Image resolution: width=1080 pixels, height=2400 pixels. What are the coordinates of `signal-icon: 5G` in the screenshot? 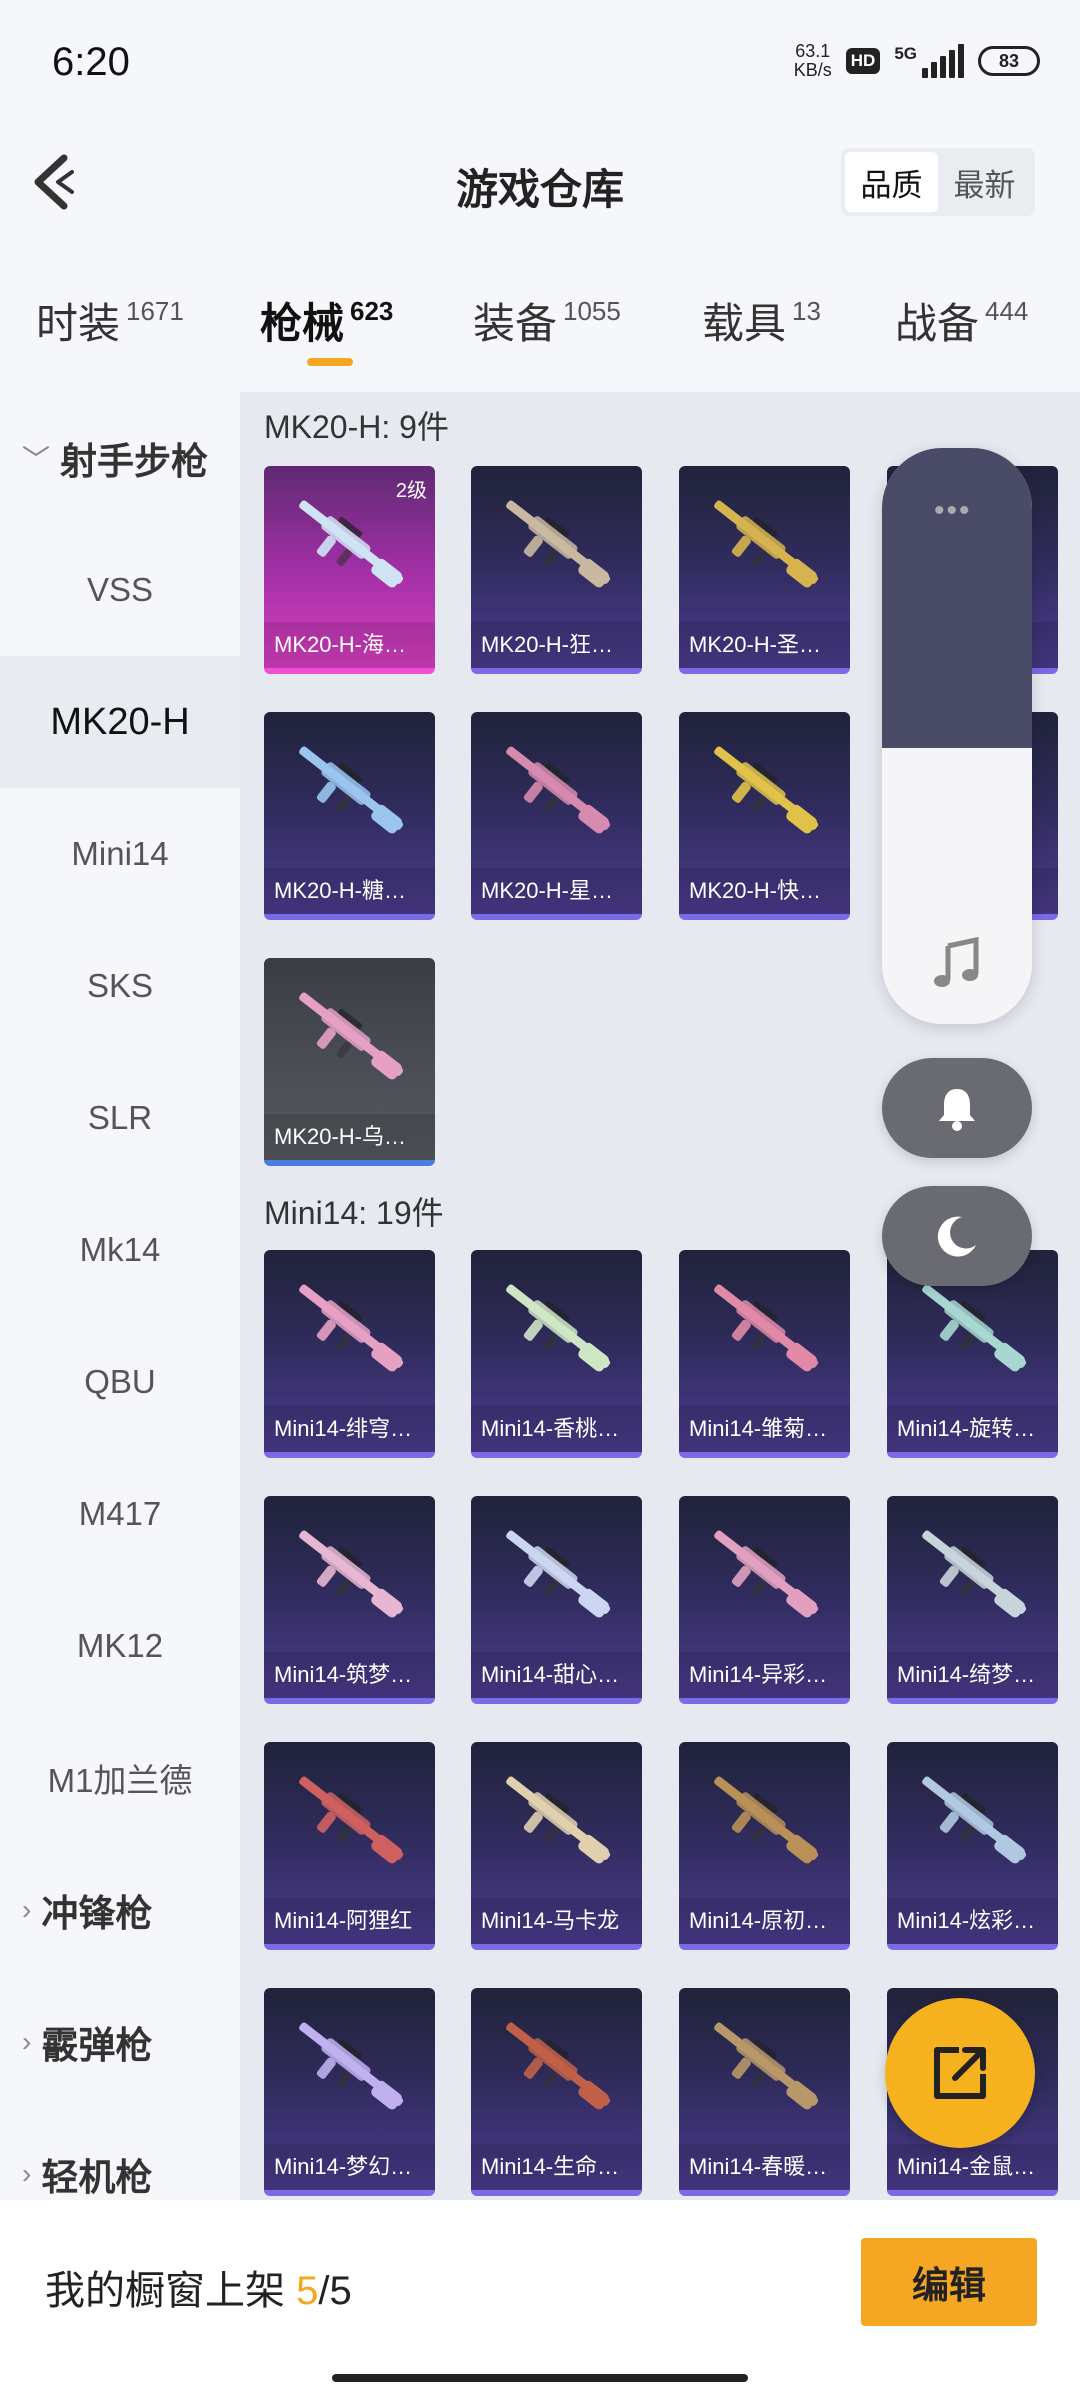 It's located at (929, 61).